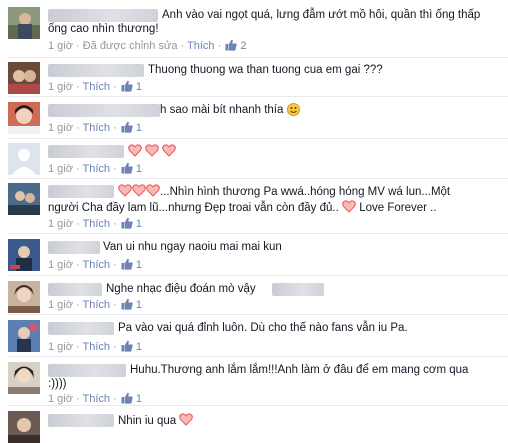  Describe the element at coordinates (130, 46) in the screenshot. I see `edited-label: Đã được chỉnh sửa` at that location.